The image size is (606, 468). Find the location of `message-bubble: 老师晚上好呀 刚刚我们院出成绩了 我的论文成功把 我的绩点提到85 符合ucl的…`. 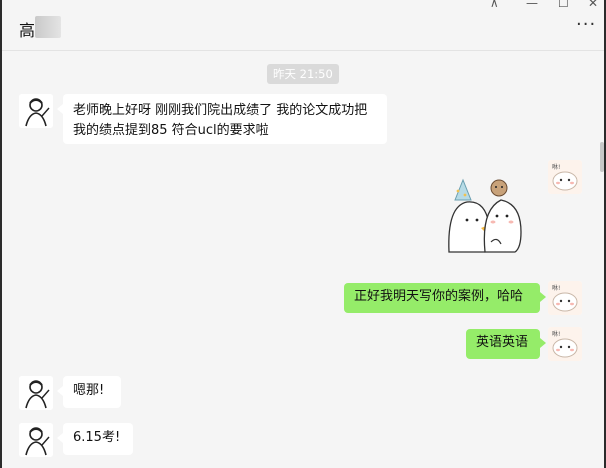

message-bubble: 老师晚上好呀 刚刚我们院出成绩了 我的论文成功把 我的绩点提到85 符合ucl的… is located at coordinates (225, 119).